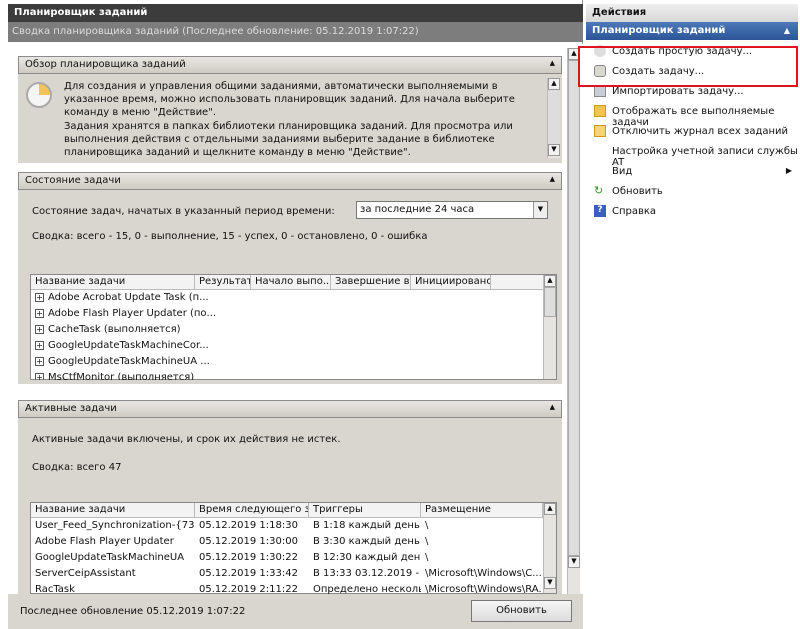 The image size is (800, 629). What do you see at coordinates (634, 211) in the screenshot?
I see `action-label: Справка` at bounding box center [634, 211].